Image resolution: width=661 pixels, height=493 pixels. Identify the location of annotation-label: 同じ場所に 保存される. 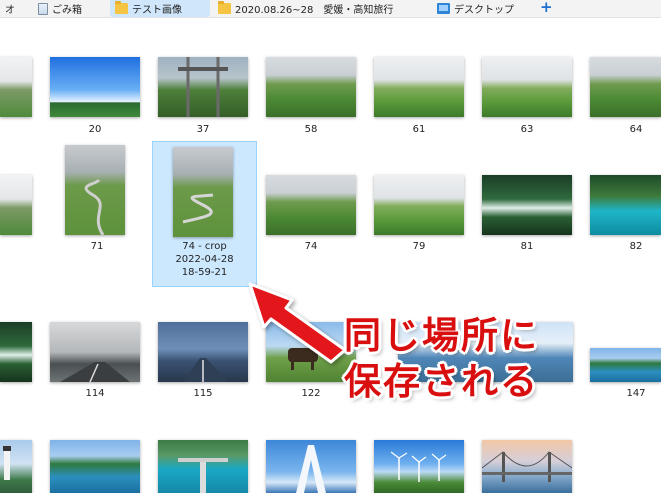
(441, 359).